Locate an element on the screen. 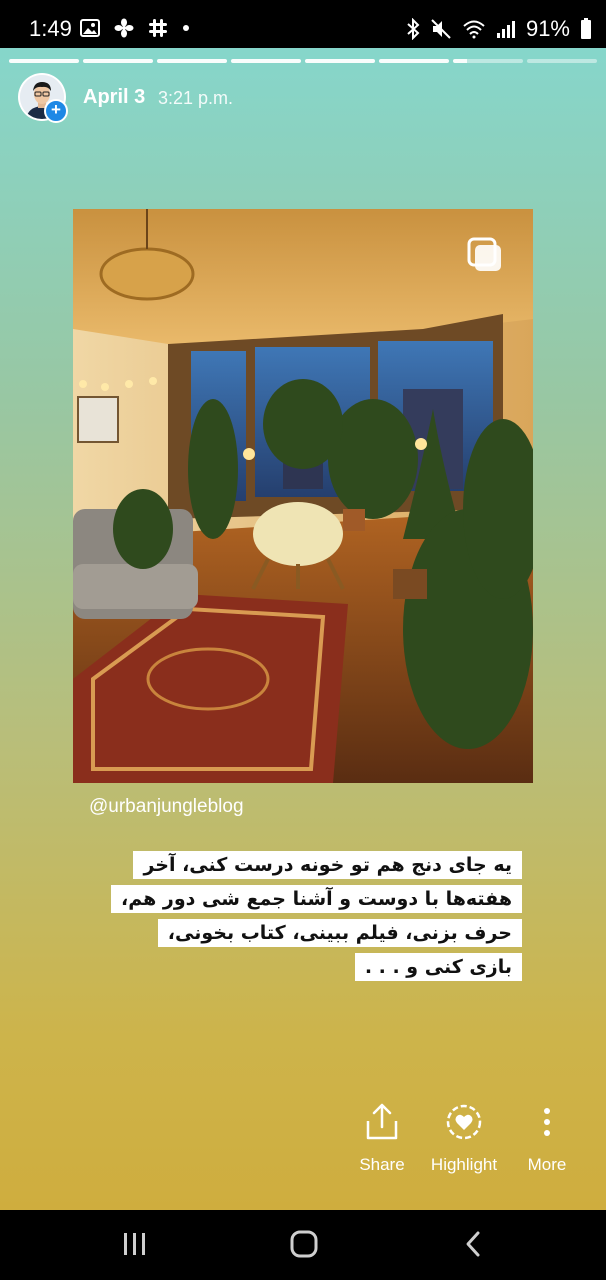 The height and width of the screenshot is (1280, 606). more-button: More is located at coordinates (547, 1139).